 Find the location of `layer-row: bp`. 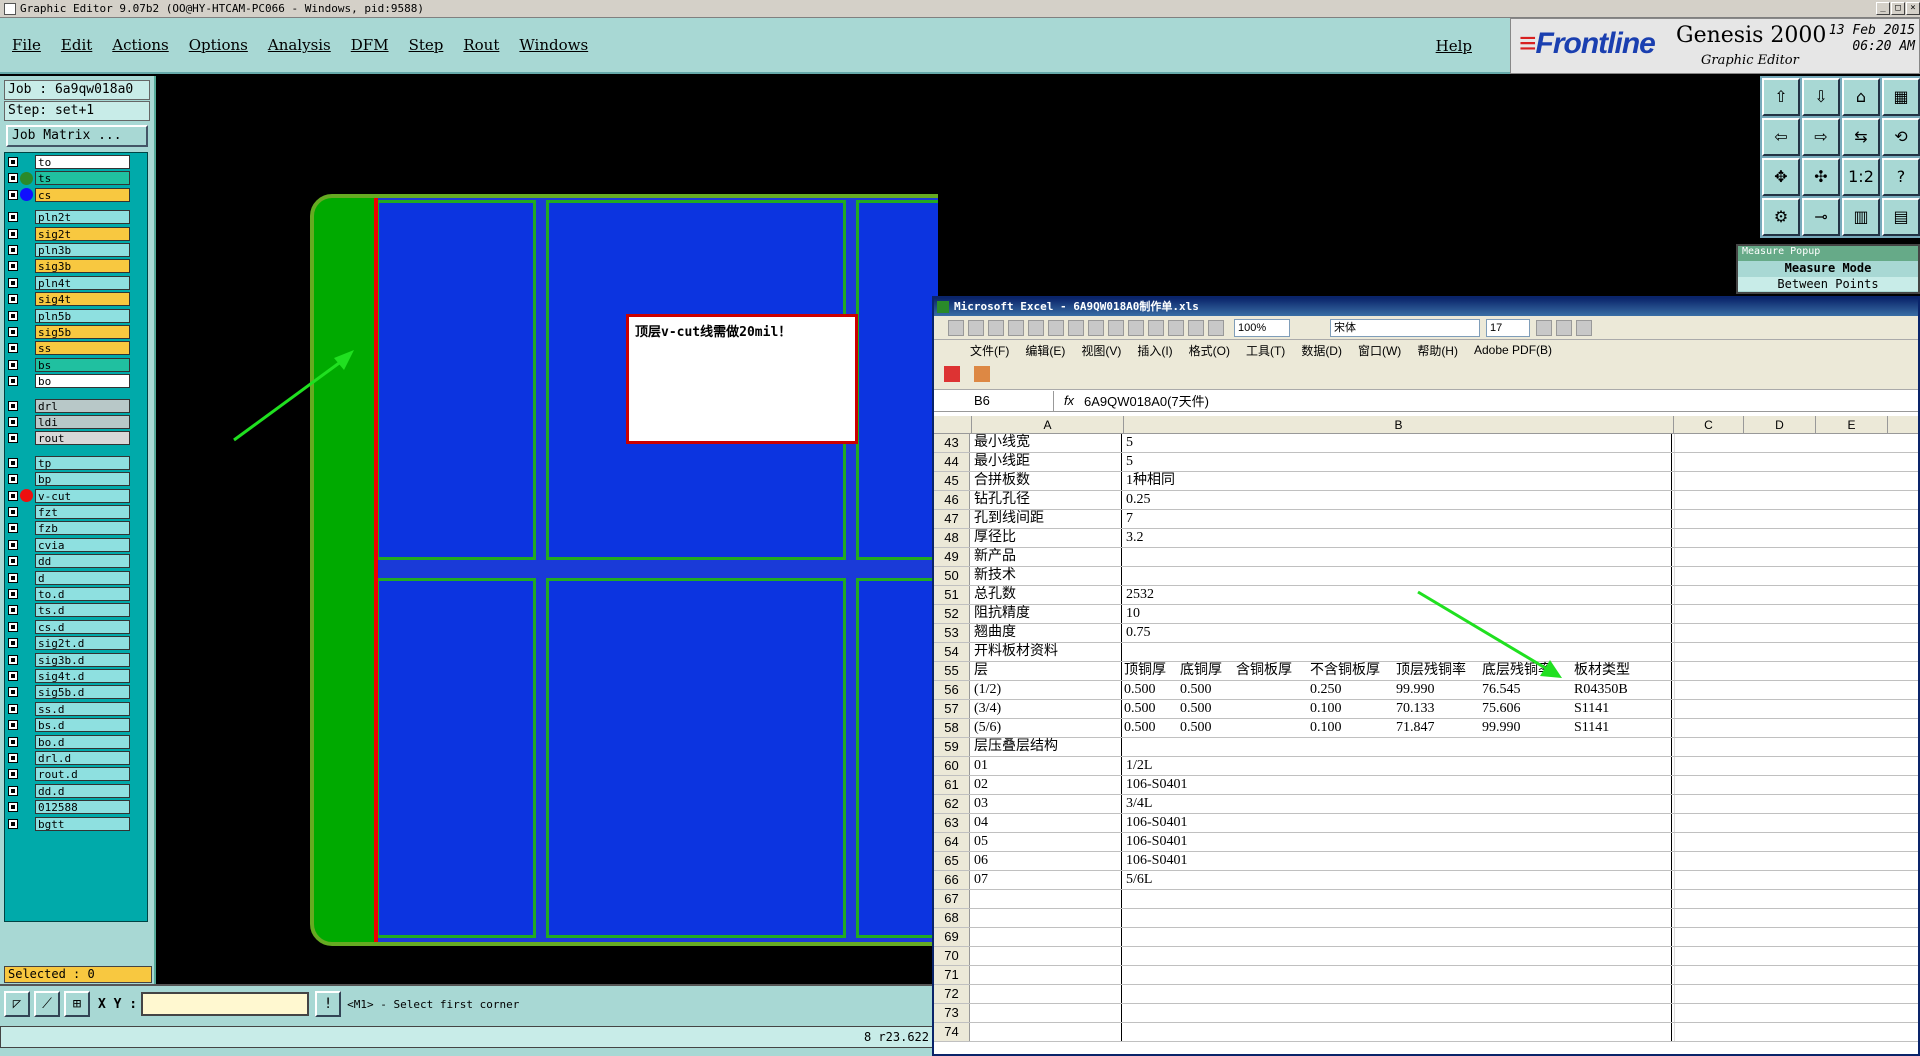

layer-row: bp is located at coordinates (69, 479).